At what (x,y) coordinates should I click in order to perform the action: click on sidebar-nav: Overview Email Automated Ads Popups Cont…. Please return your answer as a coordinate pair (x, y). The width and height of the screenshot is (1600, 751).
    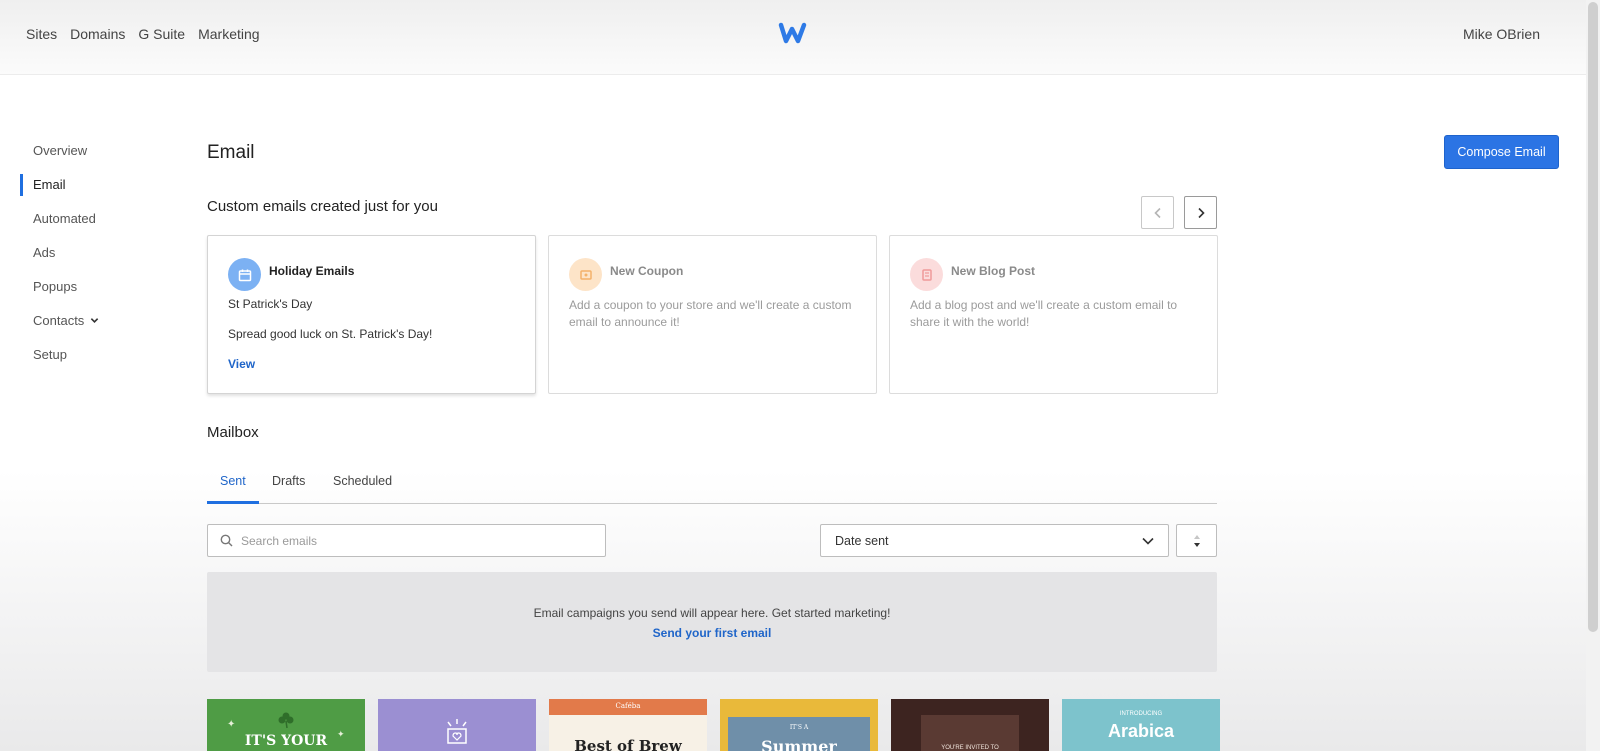
    Looking at the image, I should click on (59, 259).